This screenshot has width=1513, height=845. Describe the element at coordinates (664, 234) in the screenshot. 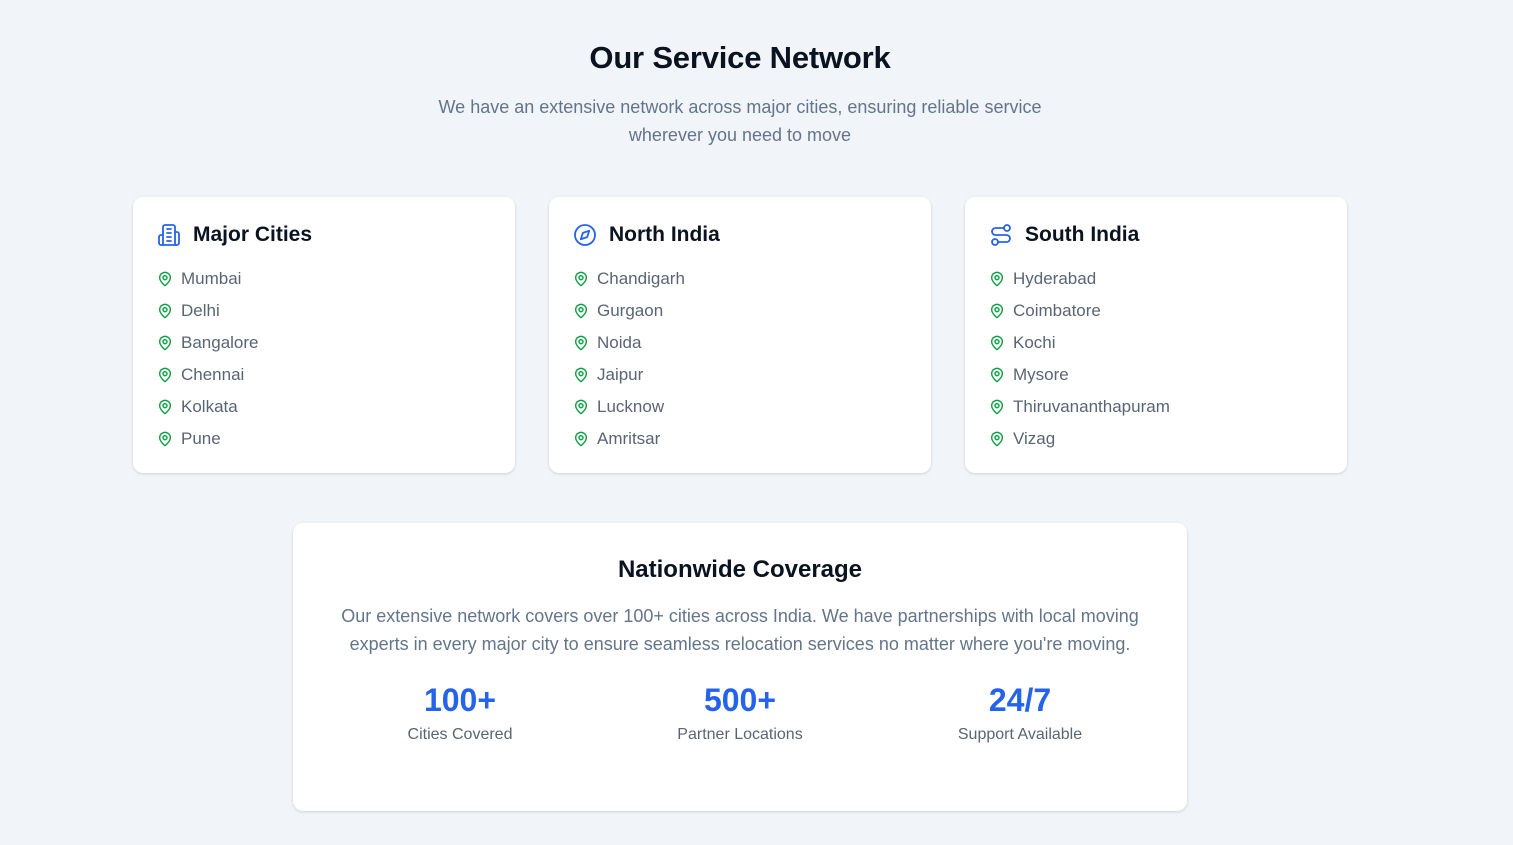

I see `card-title: North India` at that location.